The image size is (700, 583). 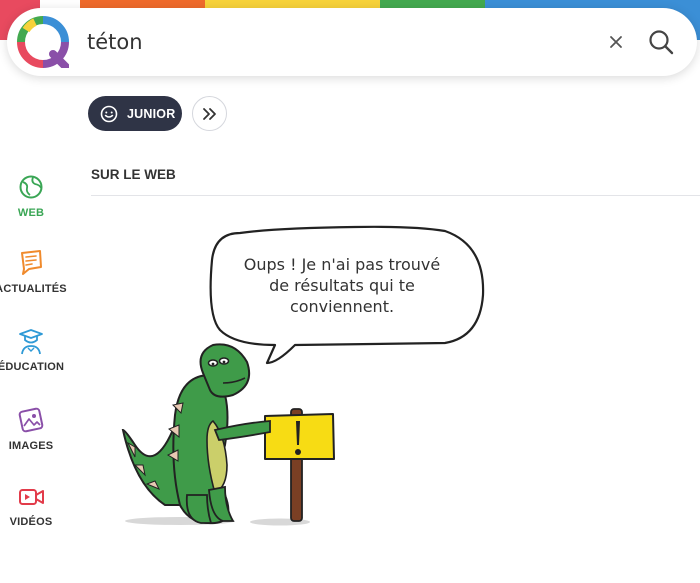 What do you see at coordinates (133, 174) in the screenshot?
I see `section-title: SUR LE WEB` at bounding box center [133, 174].